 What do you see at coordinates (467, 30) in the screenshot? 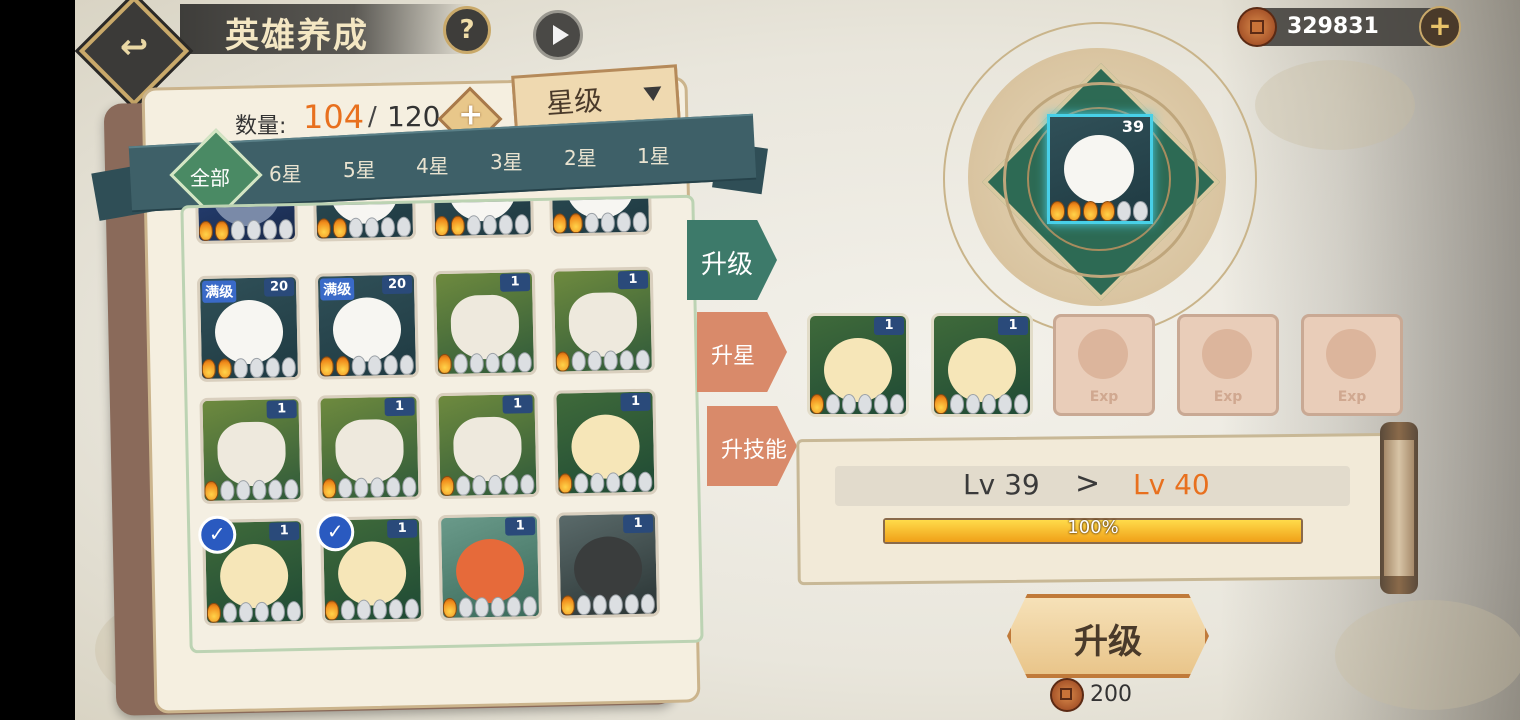
I see `help-button: ?` at bounding box center [467, 30].